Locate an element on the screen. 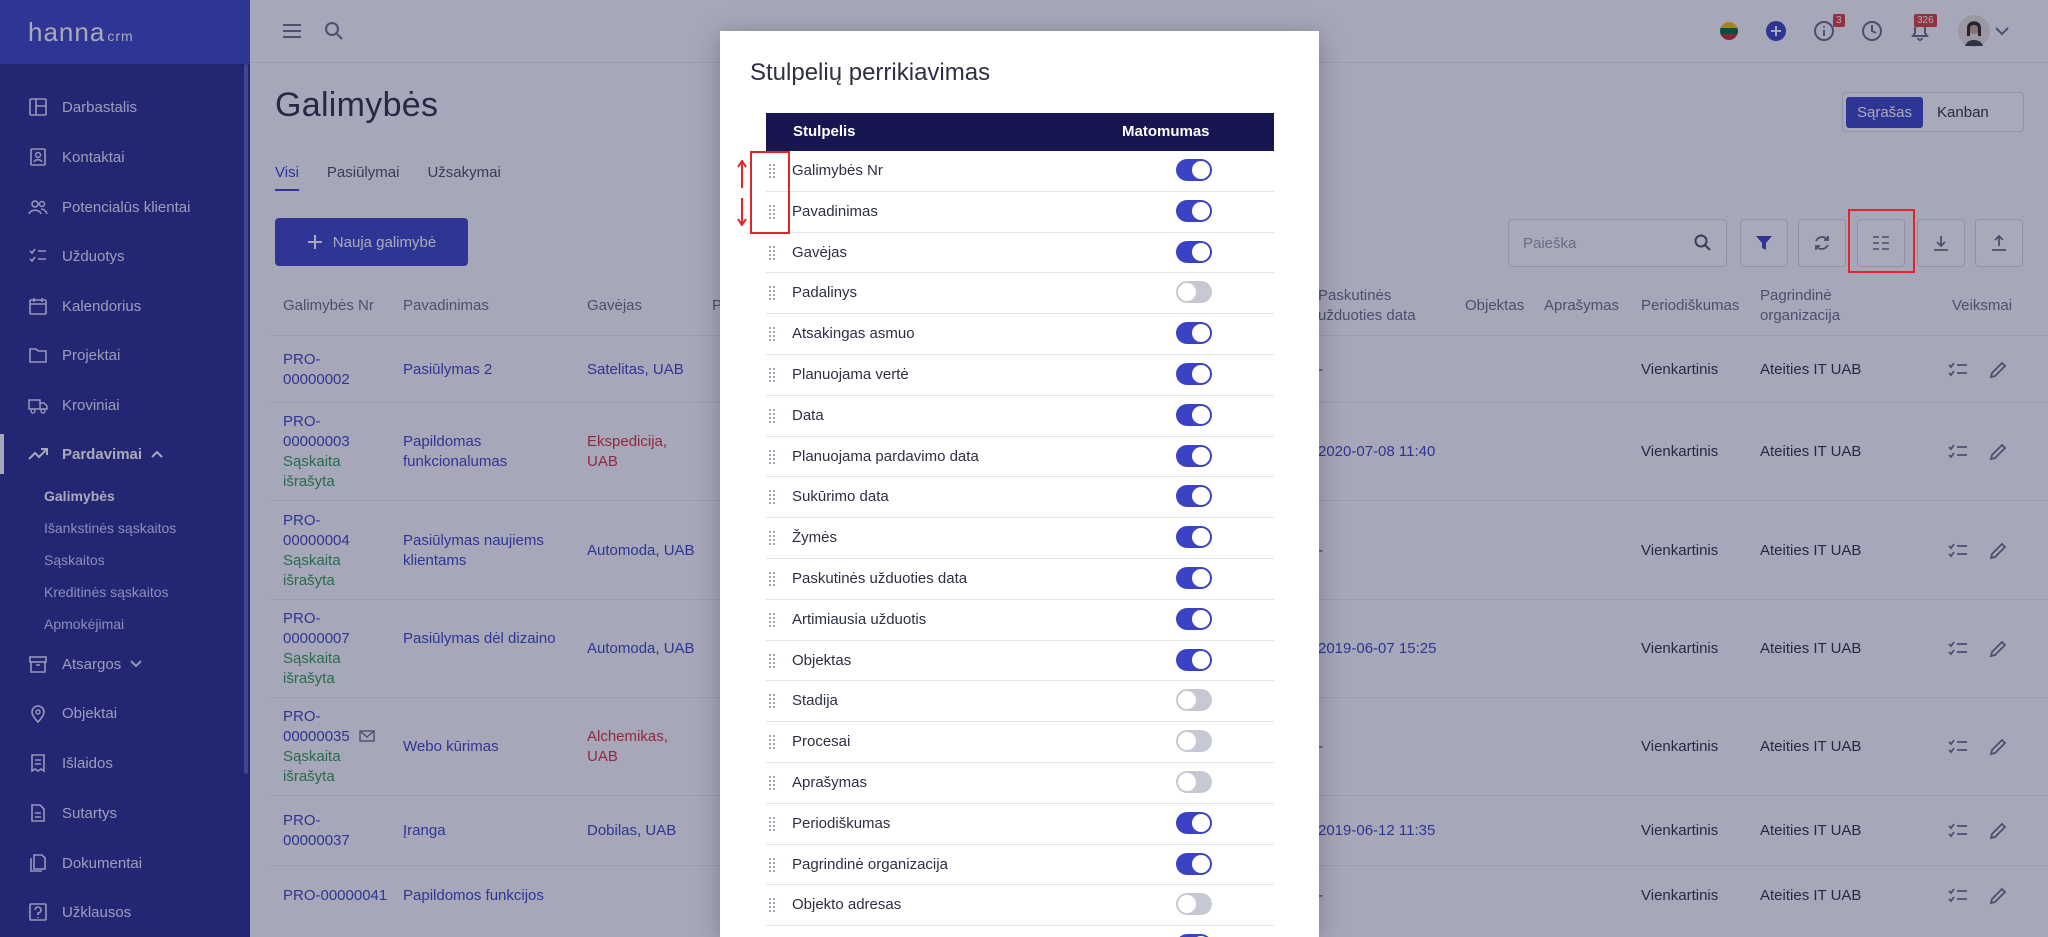 This screenshot has width=2048, height=937. column-row: Objekto adresas is located at coordinates (1020, 906).